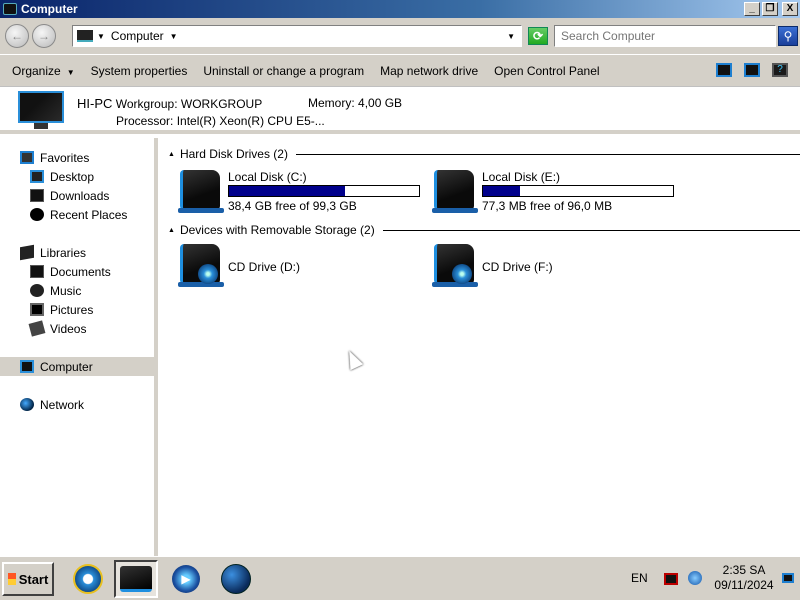  What do you see at coordinates (63, 252) in the screenshot?
I see `nav-label: Libraries` at bounding box center [63, 252].